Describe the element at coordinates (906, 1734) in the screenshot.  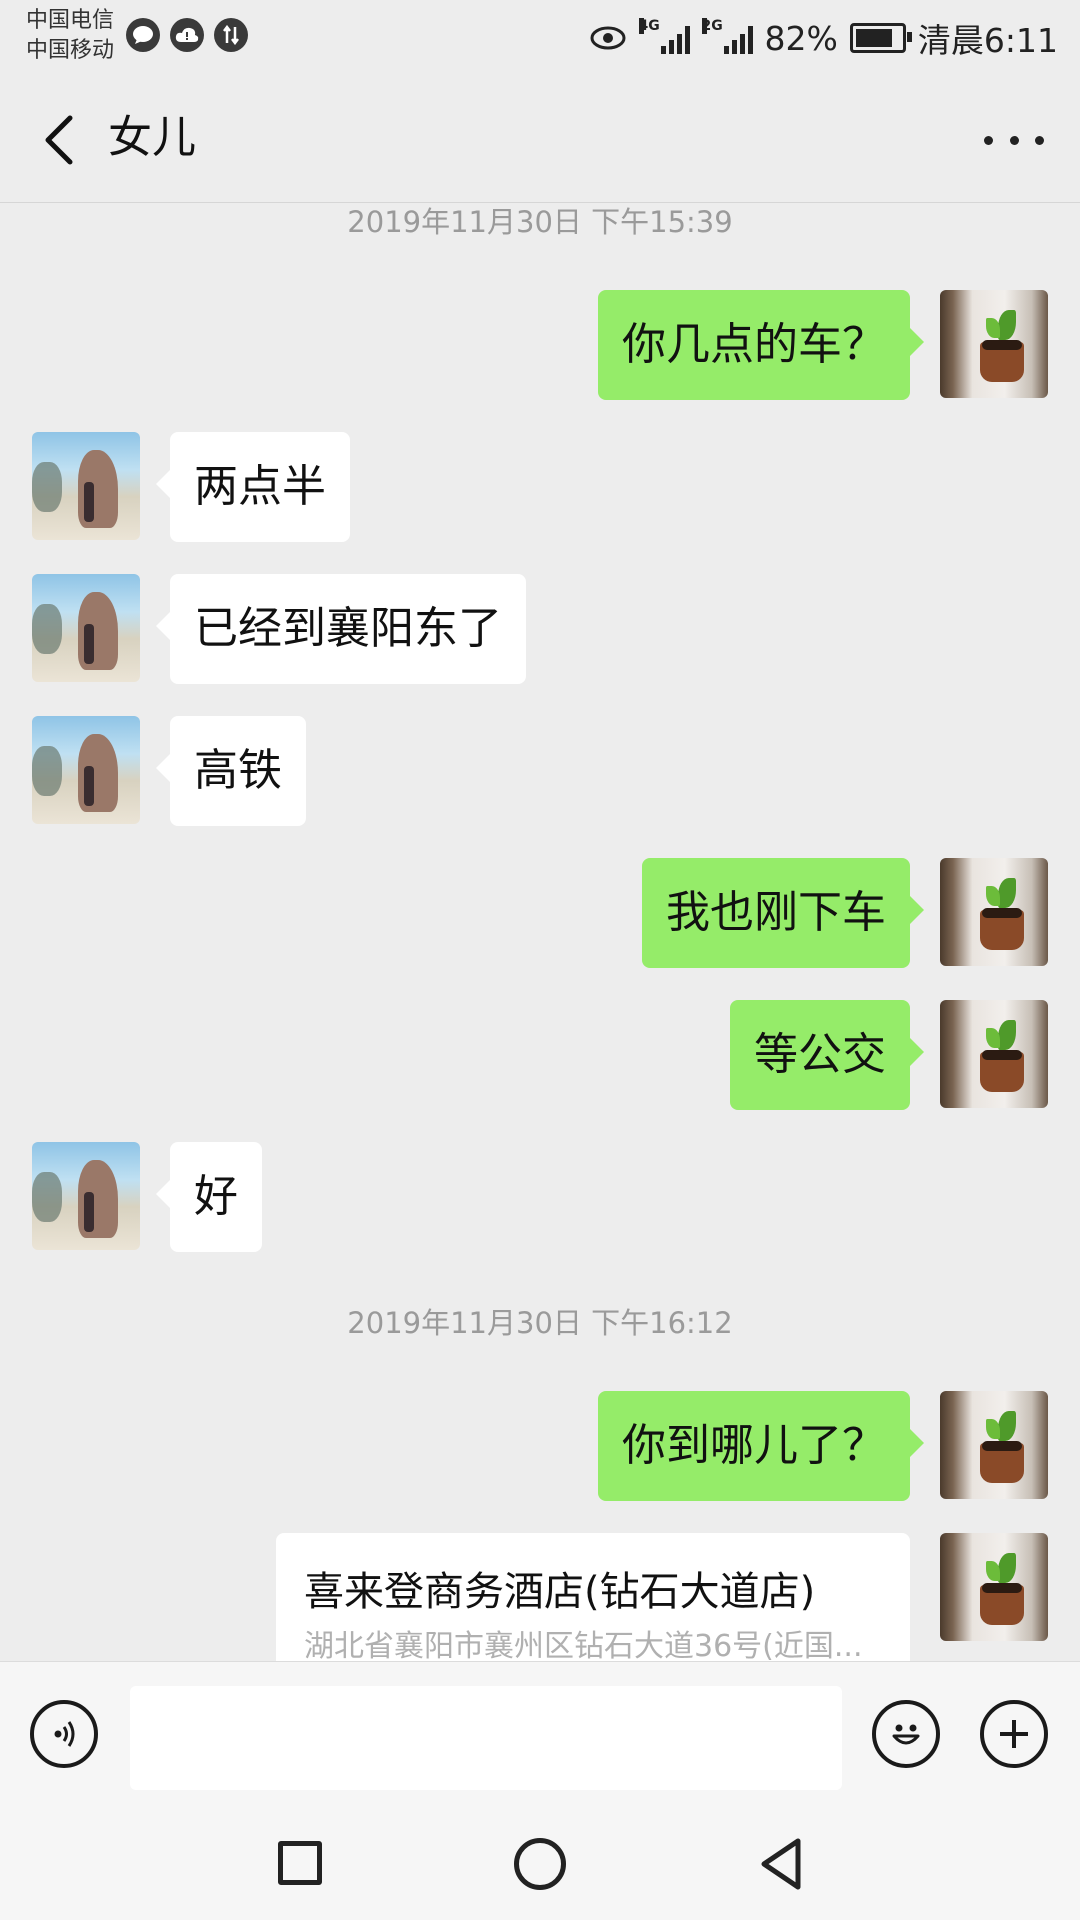
I see `emoji-icon` at that location.